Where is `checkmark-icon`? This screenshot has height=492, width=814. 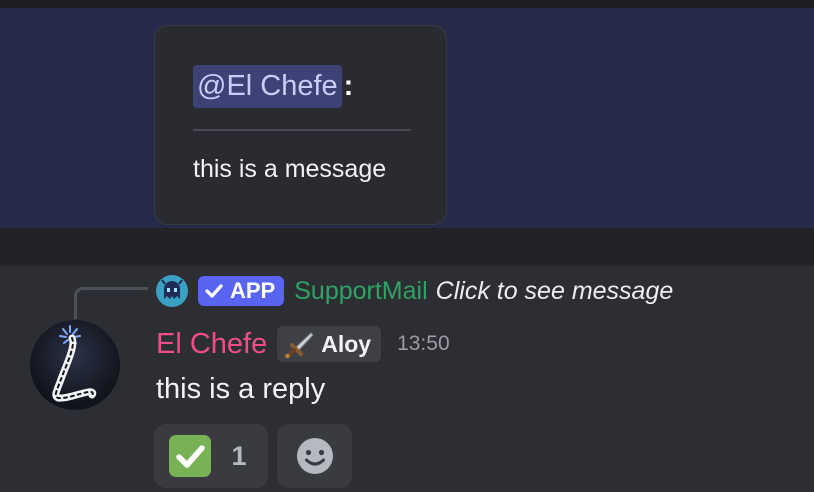
checkmark-icon is located at coordinates (214, 291).